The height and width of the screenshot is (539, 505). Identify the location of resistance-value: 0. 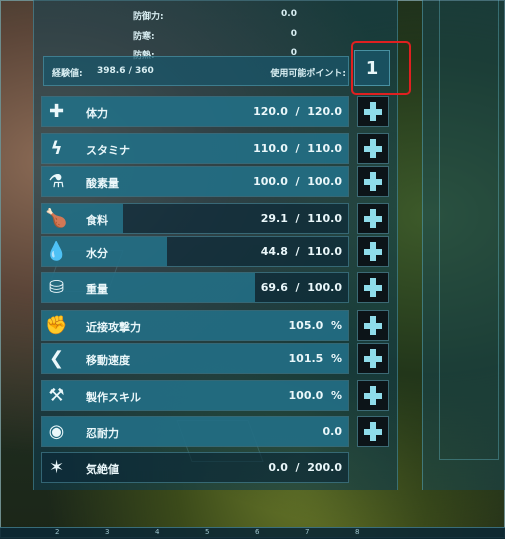
(293, 34).